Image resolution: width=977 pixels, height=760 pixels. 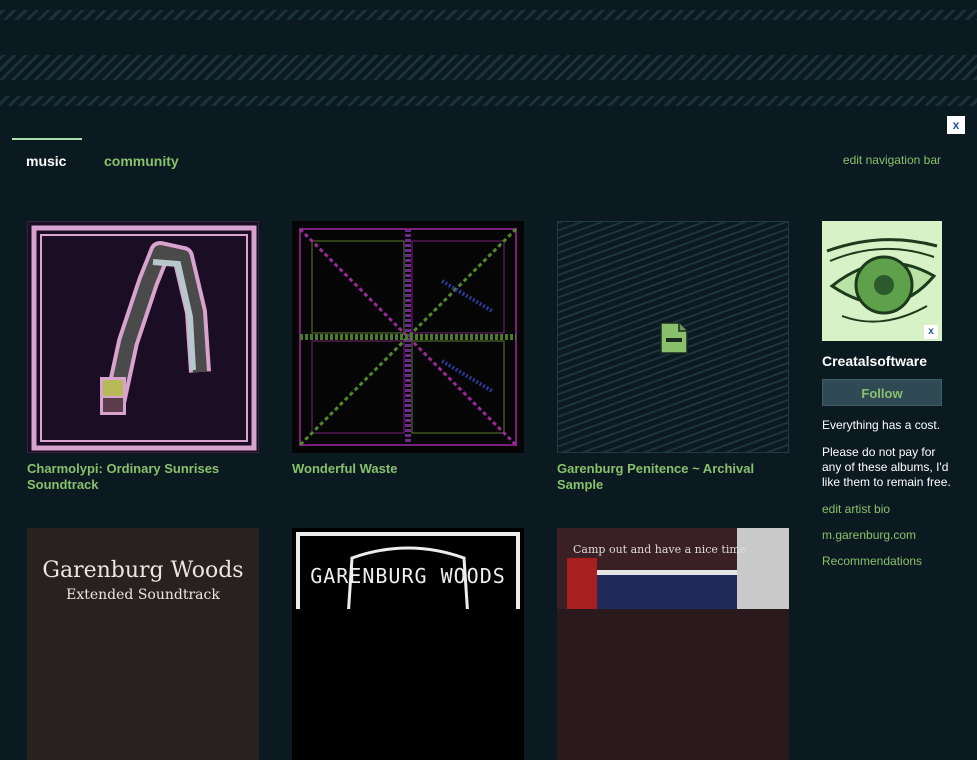 I want to click on bio-line: Everything has a cost., so click(x=881, y=425).